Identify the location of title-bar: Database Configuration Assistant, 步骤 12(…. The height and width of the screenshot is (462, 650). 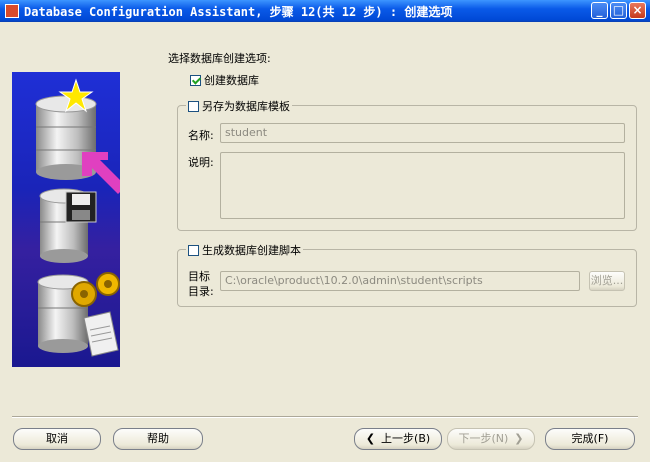
(325, 11).